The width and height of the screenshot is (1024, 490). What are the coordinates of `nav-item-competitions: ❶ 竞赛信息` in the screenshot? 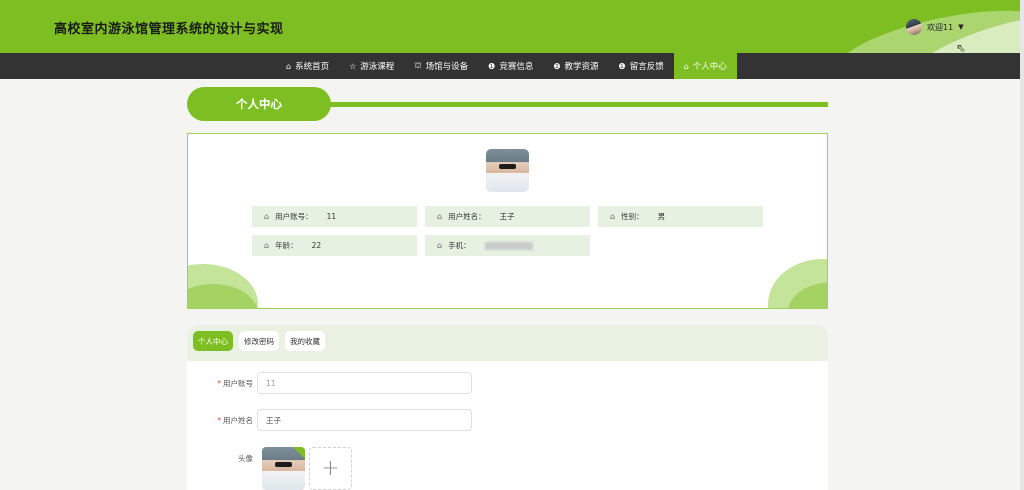 It's located at (510, 66).